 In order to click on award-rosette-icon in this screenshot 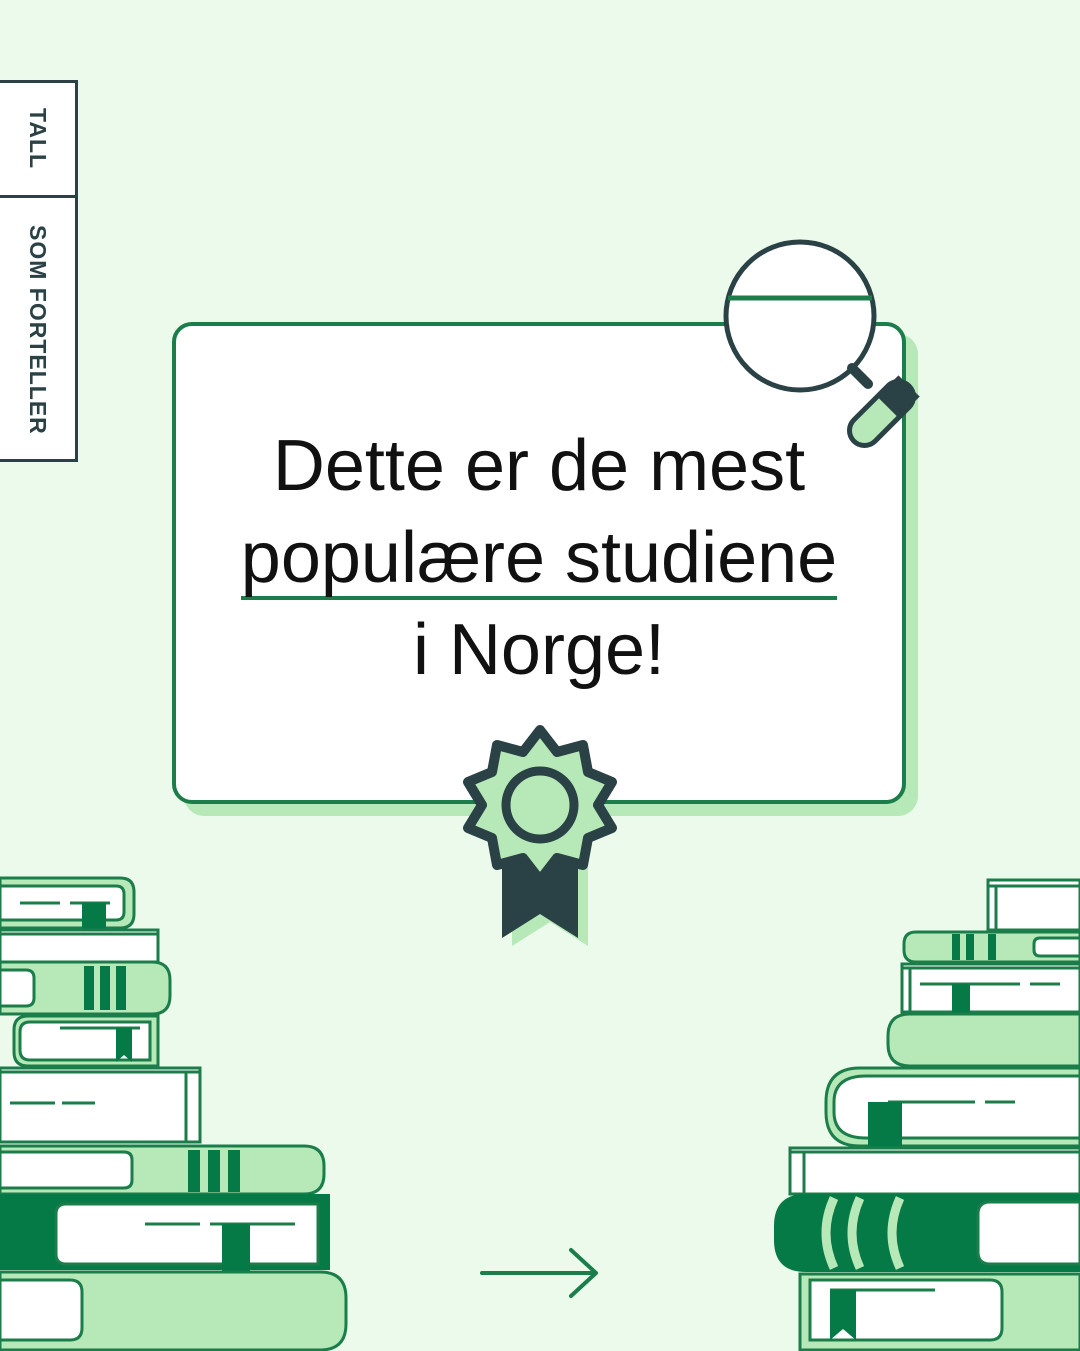, I will do `click(540, 835)`.